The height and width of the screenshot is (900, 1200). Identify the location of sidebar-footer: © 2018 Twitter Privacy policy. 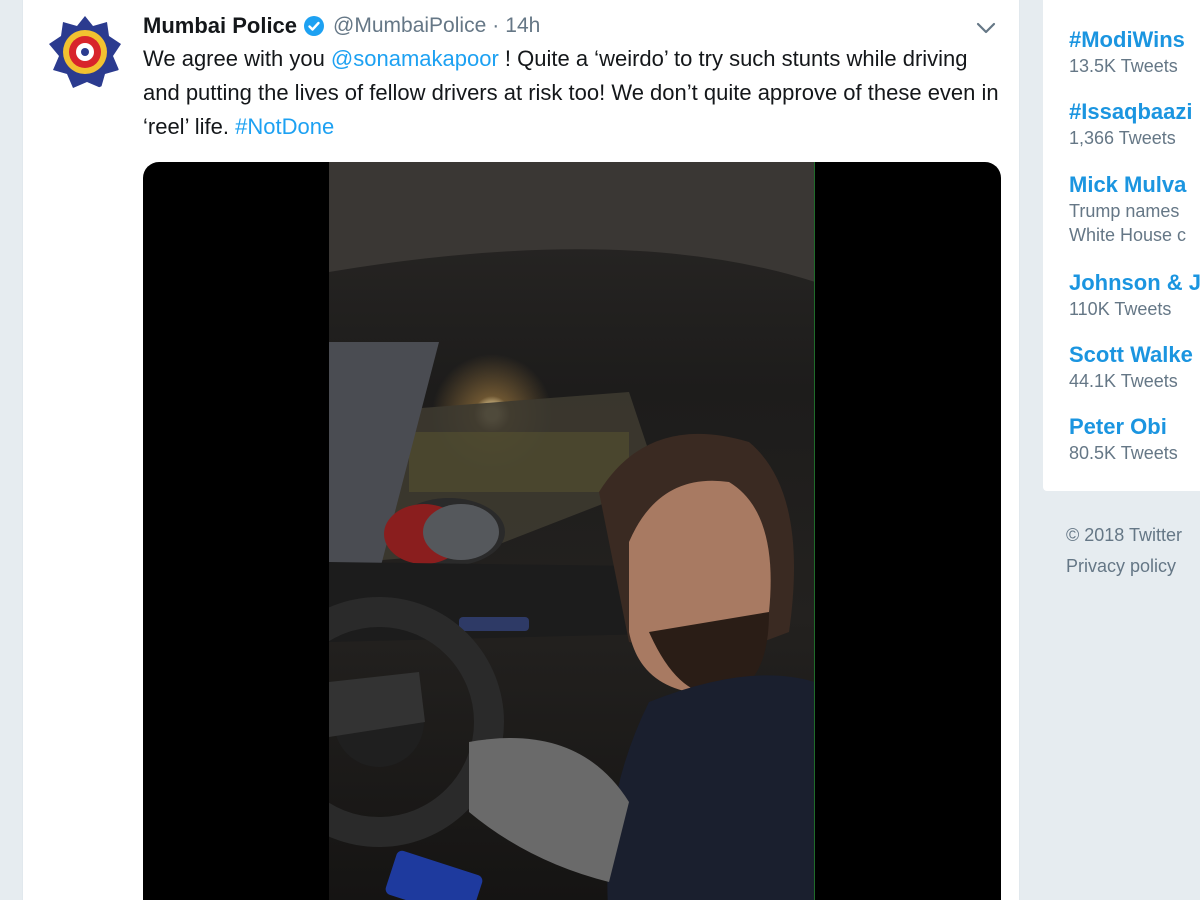
(1124, 551).